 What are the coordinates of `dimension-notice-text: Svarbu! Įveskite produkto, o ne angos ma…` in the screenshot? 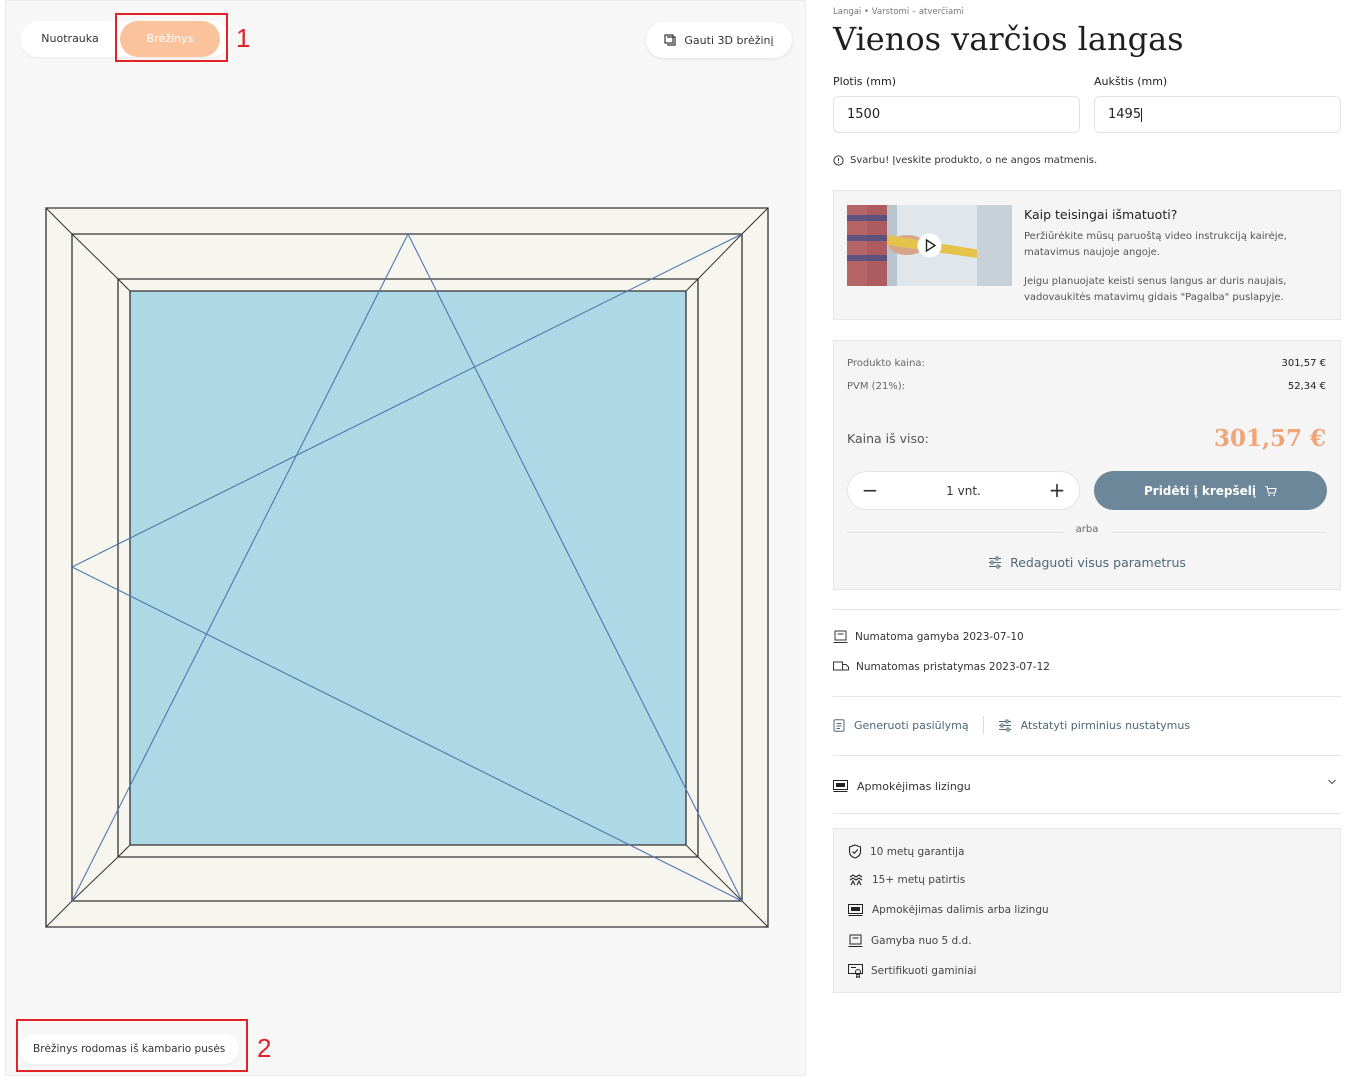 It's located at (974, 160).